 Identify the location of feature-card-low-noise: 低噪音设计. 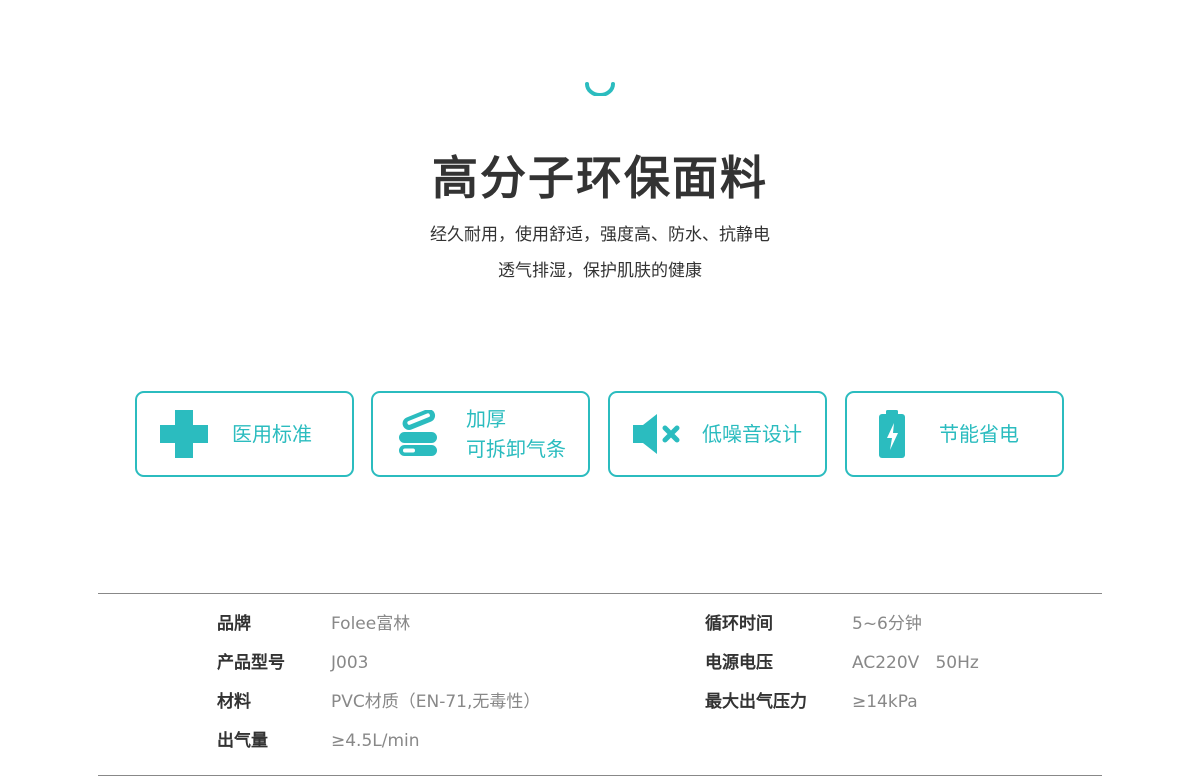
(717, 434).